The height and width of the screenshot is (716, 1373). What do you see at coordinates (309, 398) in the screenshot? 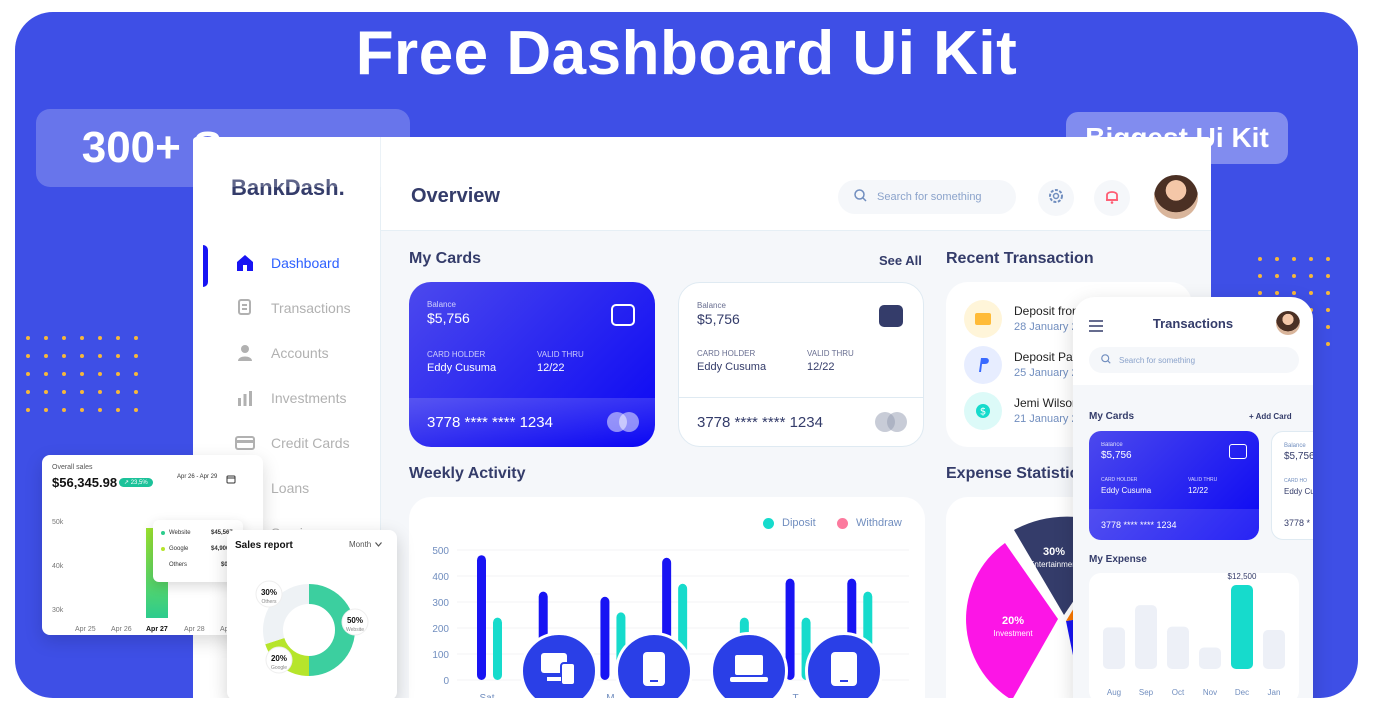
I see `sidebar-item-label: Investments` at bounding box center [309, 398].